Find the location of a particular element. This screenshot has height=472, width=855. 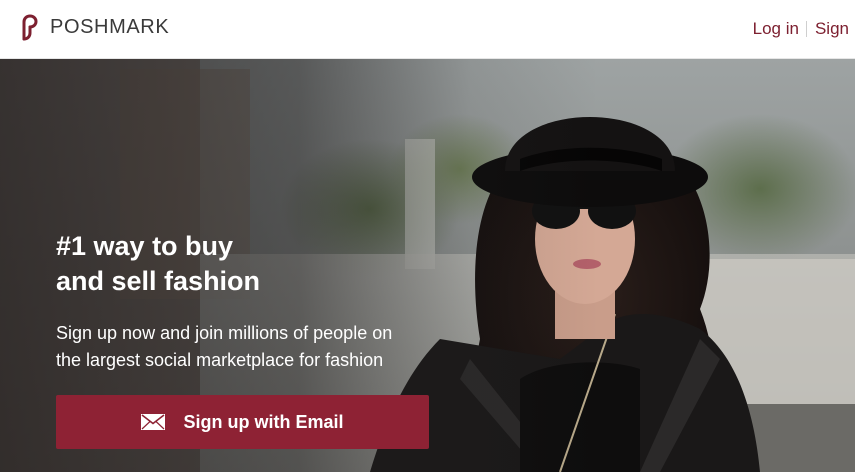

top-bar: POSHMARK Log in Sign is located at coordinates (427, 29).